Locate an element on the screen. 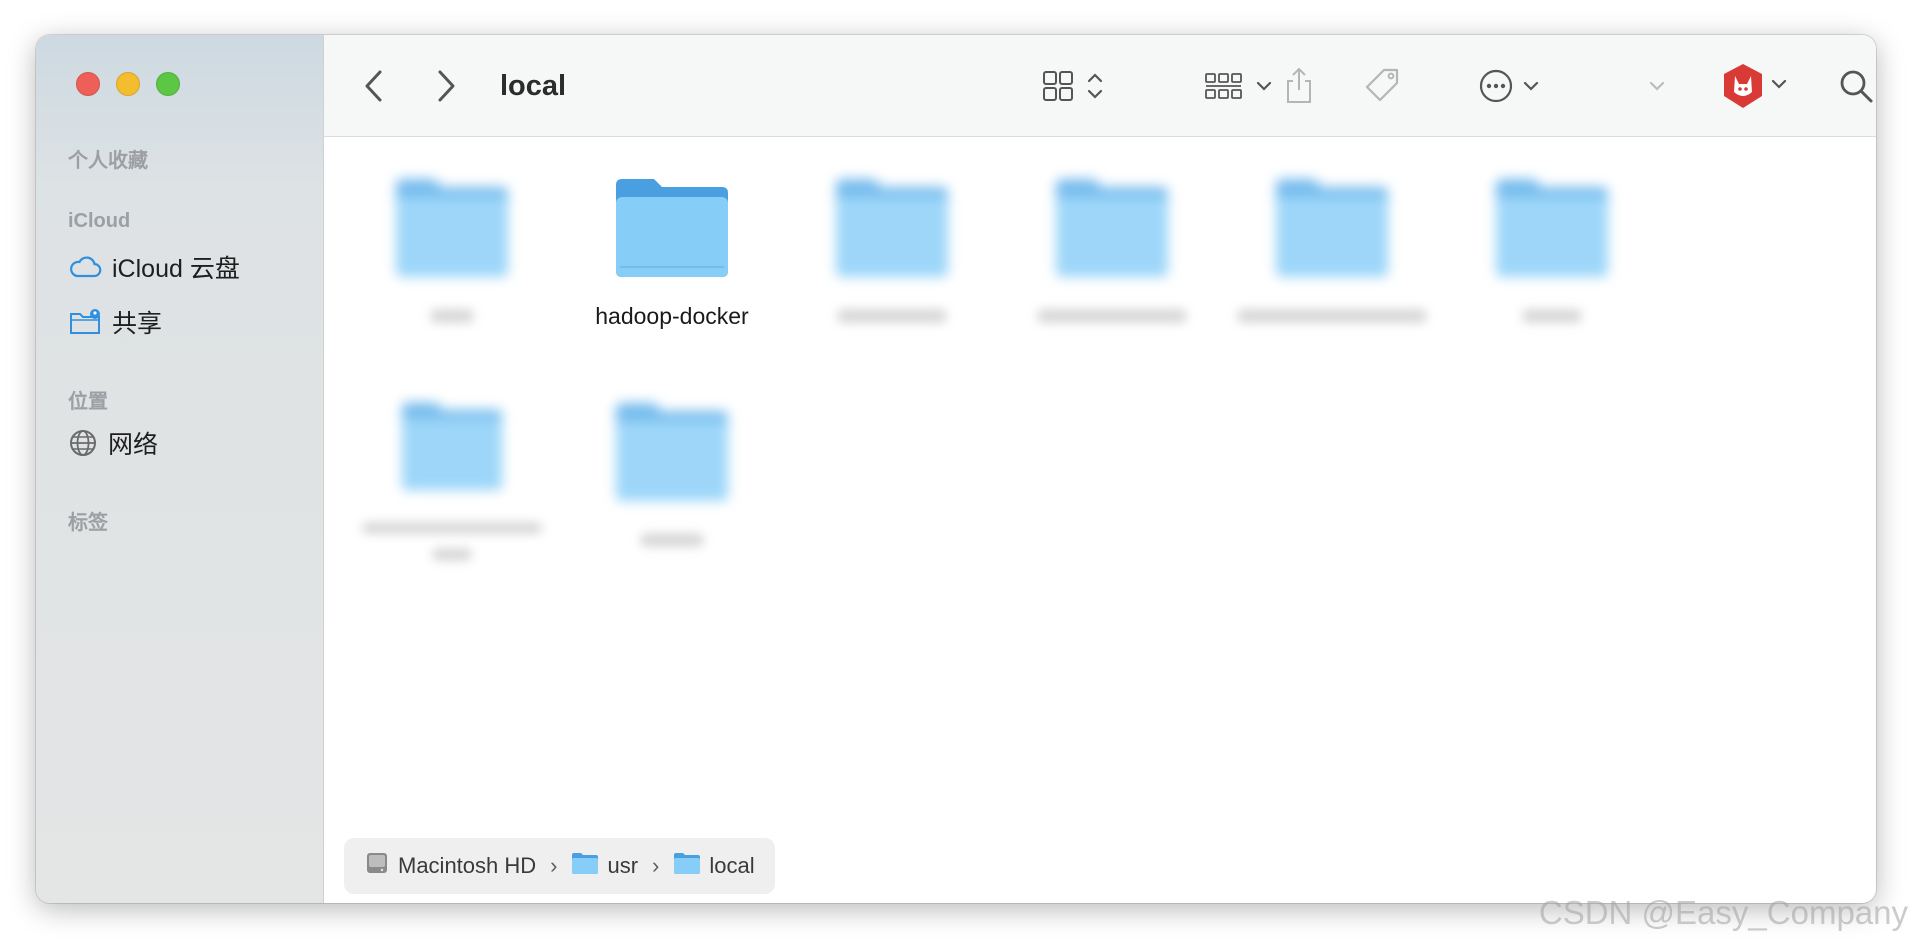 The image size is (1912, 938). file-item: hadoop-docker is located at coordinates (672, 247).